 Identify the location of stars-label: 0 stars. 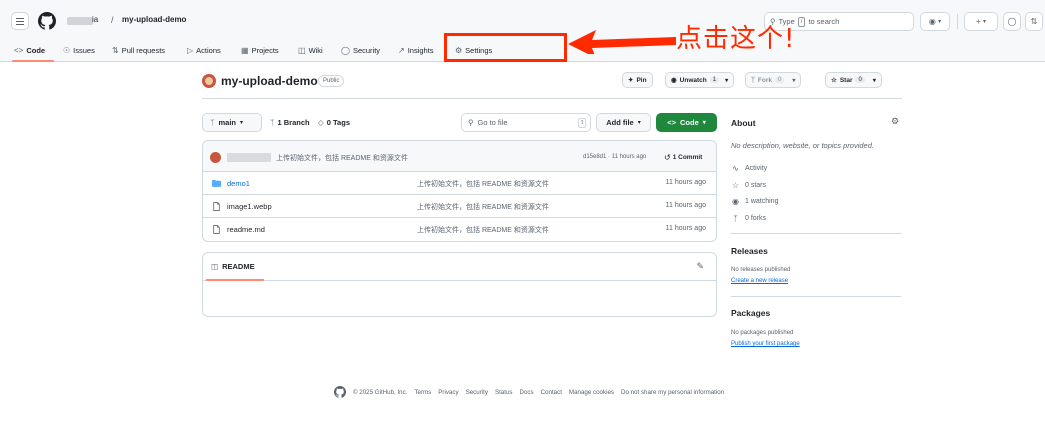
(756, 185).